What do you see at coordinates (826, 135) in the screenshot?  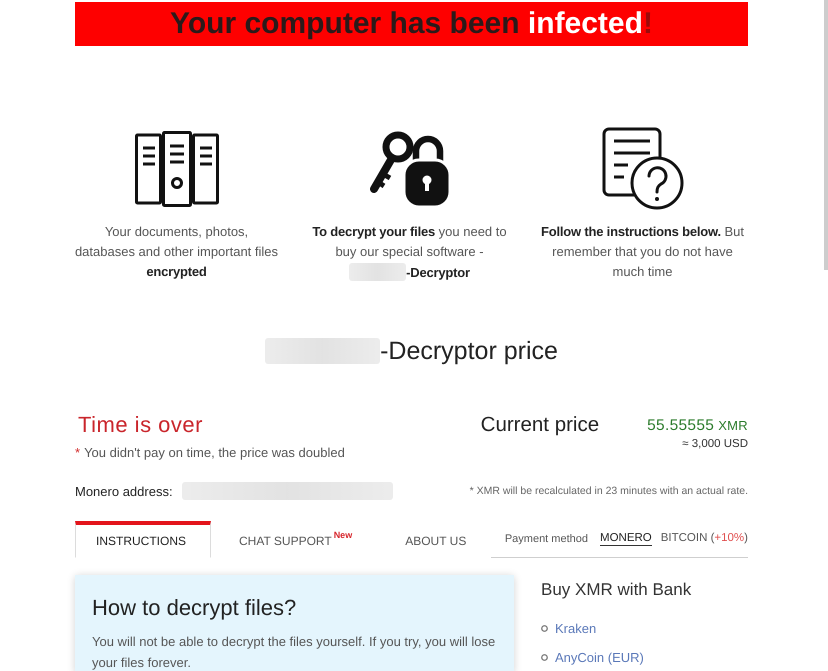 I see `scrollbar-thumb` at bounding box center [826, 135].